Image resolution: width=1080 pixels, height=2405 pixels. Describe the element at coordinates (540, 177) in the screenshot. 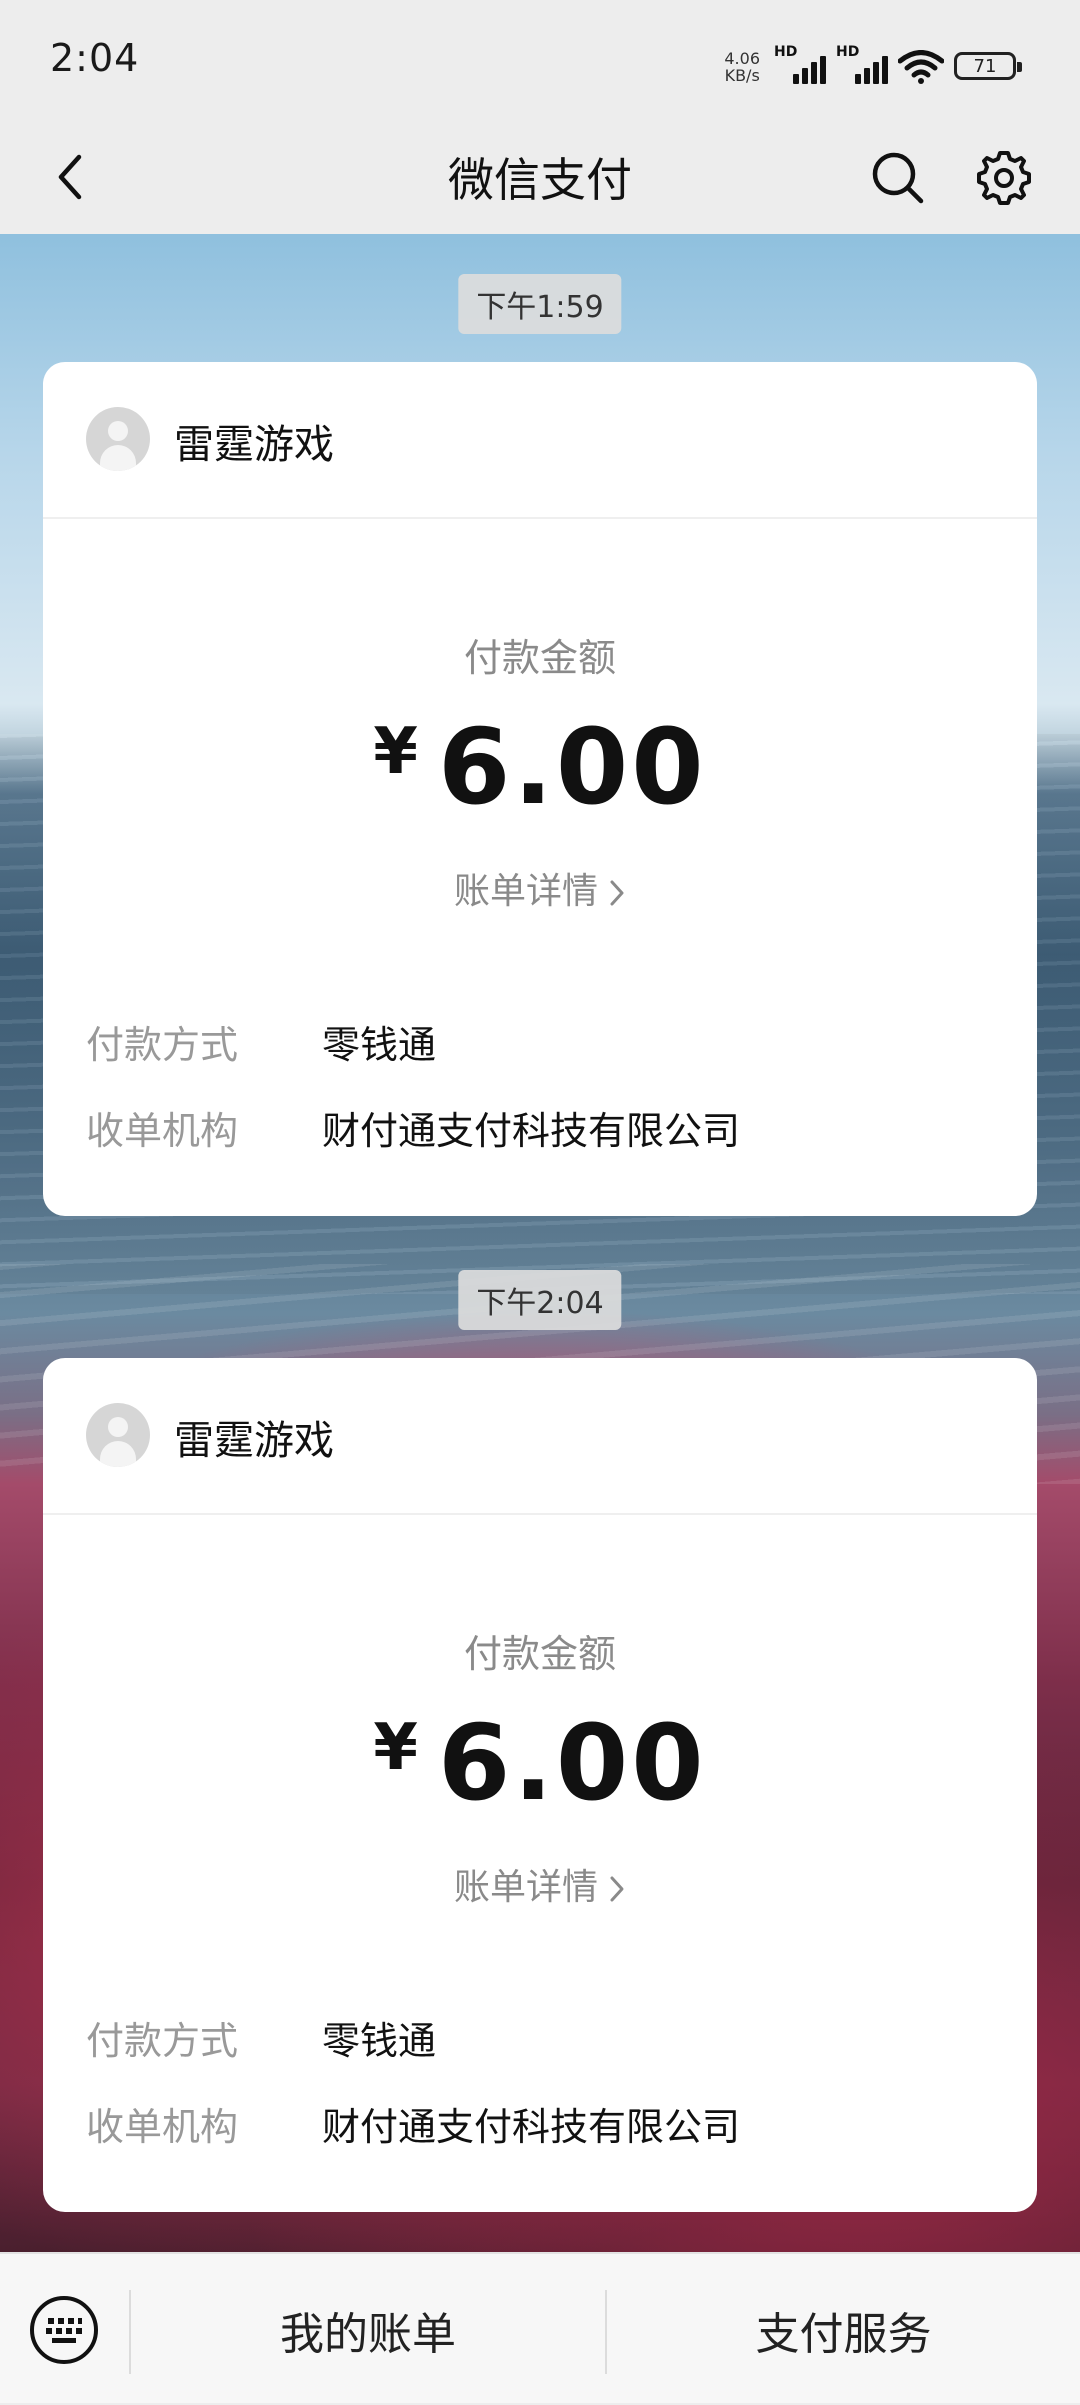

I see `nav-bar: 微信支付` at that location.